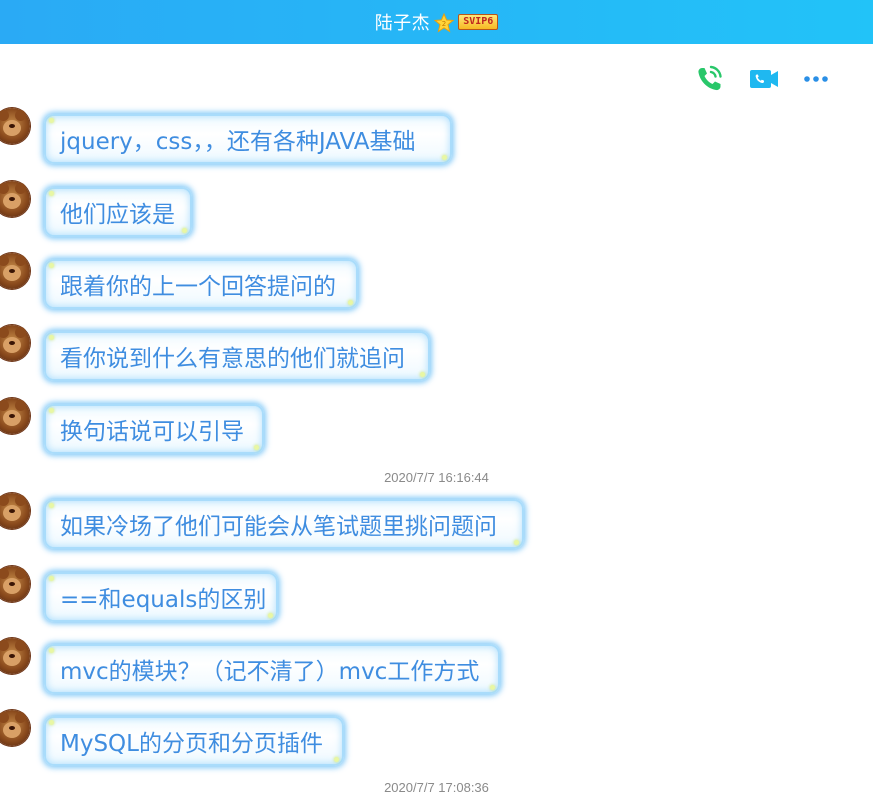  I want to click on message-bubble: MySQL的分页和分页插件, so click(194, 741).